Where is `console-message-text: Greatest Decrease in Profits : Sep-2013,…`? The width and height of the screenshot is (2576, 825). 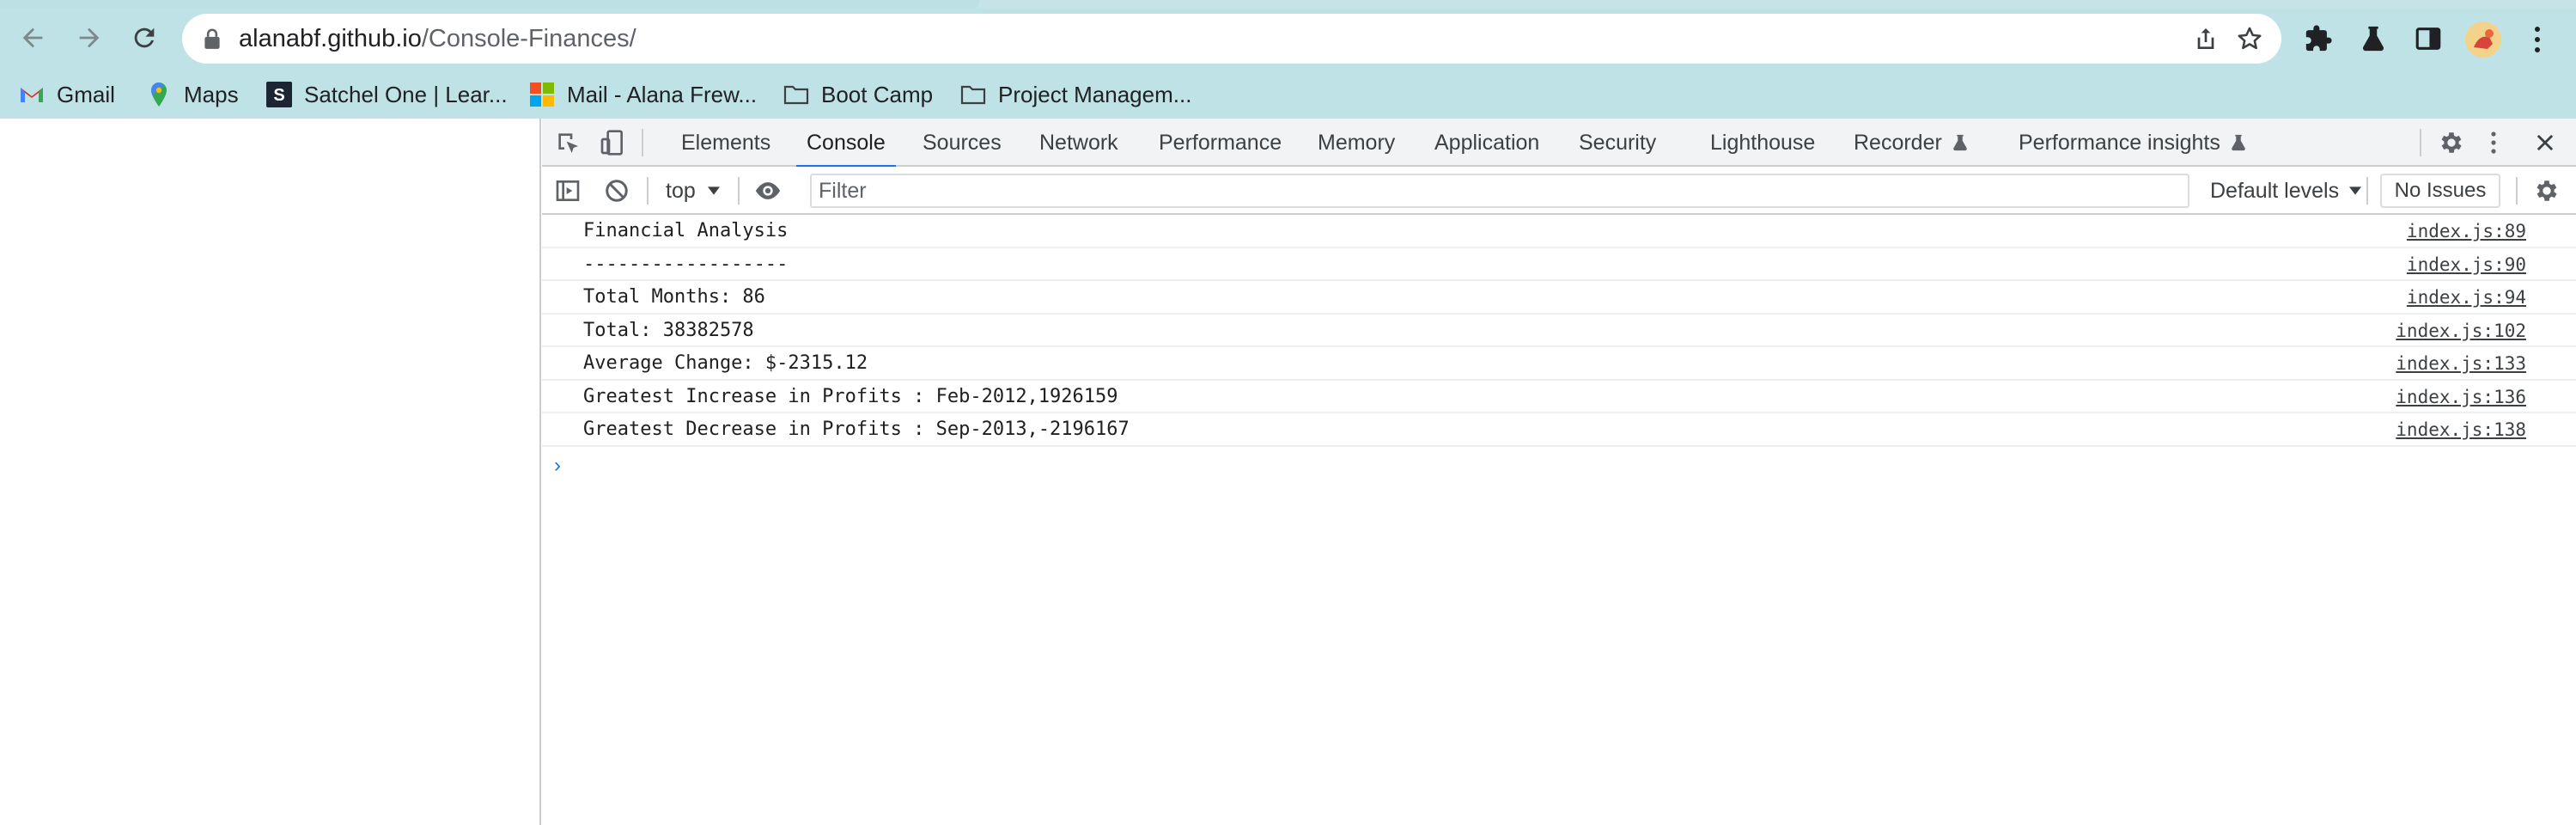
console-message-text: Greatest Decrease in Profits : Sep-2013,… is located at coordinates (856, 429).